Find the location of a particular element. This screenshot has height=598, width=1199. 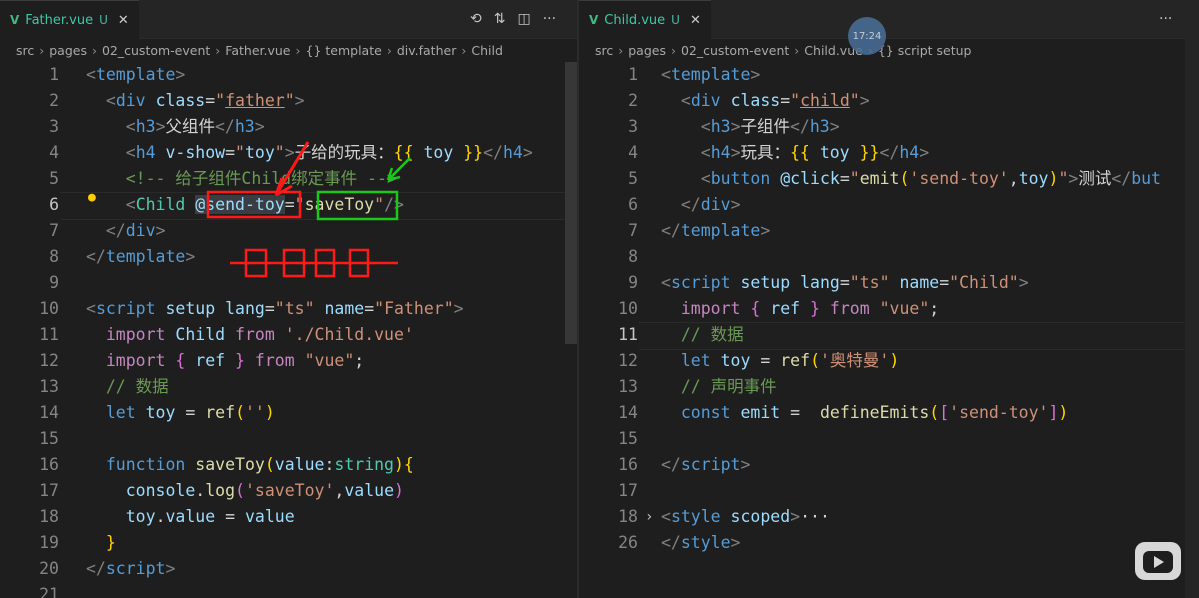

code-line: 5 <!-- 给子组件Child绑定事件 --> is located at coordinates (288, 179).